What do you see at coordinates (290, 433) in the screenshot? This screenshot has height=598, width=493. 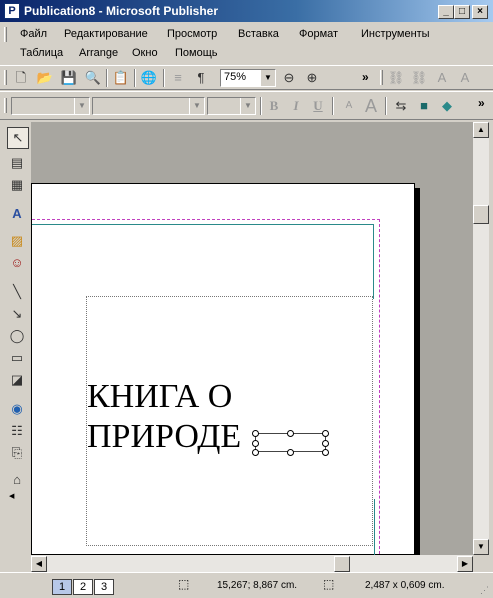 I see `resize-handle-tc` at bounding box center [290, 433].